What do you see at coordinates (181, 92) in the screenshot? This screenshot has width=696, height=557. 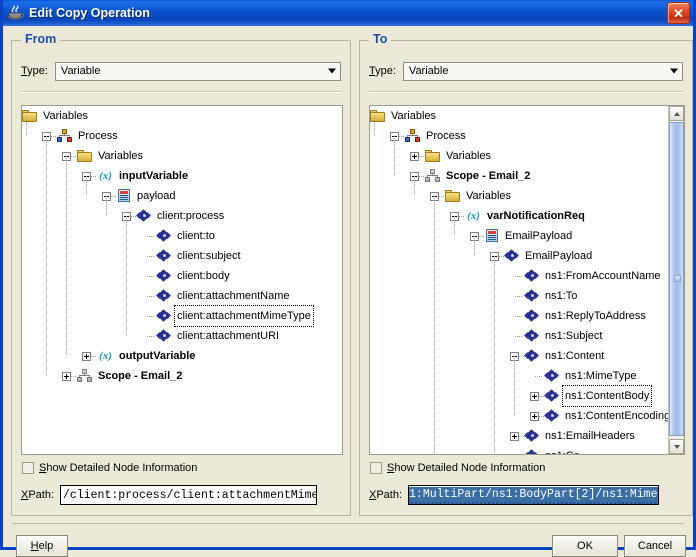 I see `from-separator` at bounding box center [181, 92].